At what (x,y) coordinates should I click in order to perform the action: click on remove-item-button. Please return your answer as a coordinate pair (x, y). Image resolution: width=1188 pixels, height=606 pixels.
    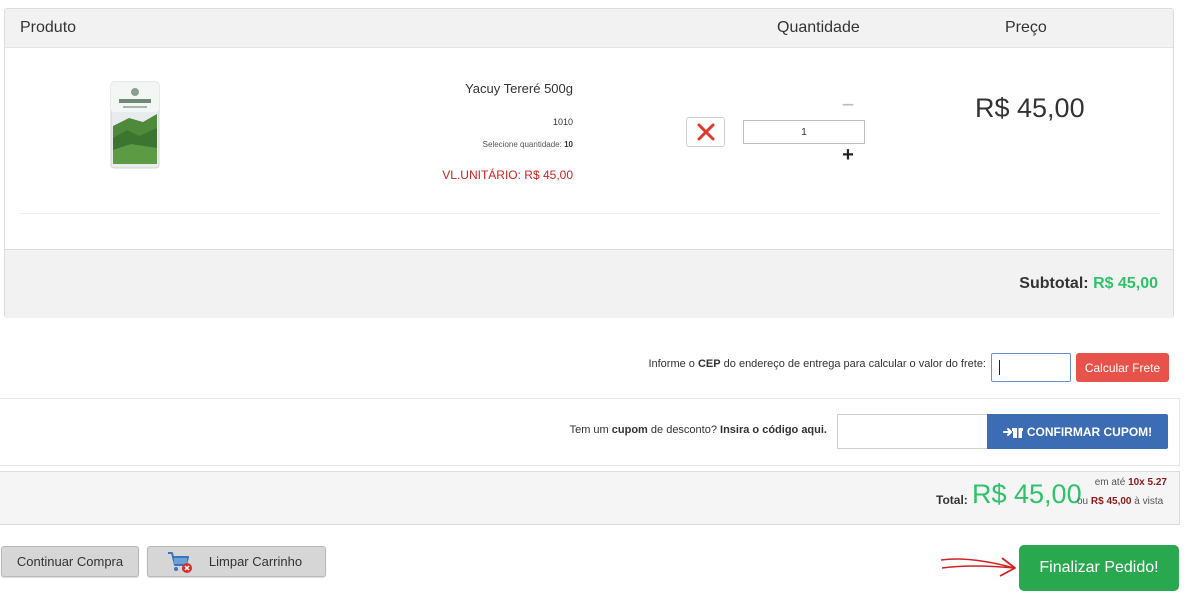
    Looking at the image, I should click on (705, 132).